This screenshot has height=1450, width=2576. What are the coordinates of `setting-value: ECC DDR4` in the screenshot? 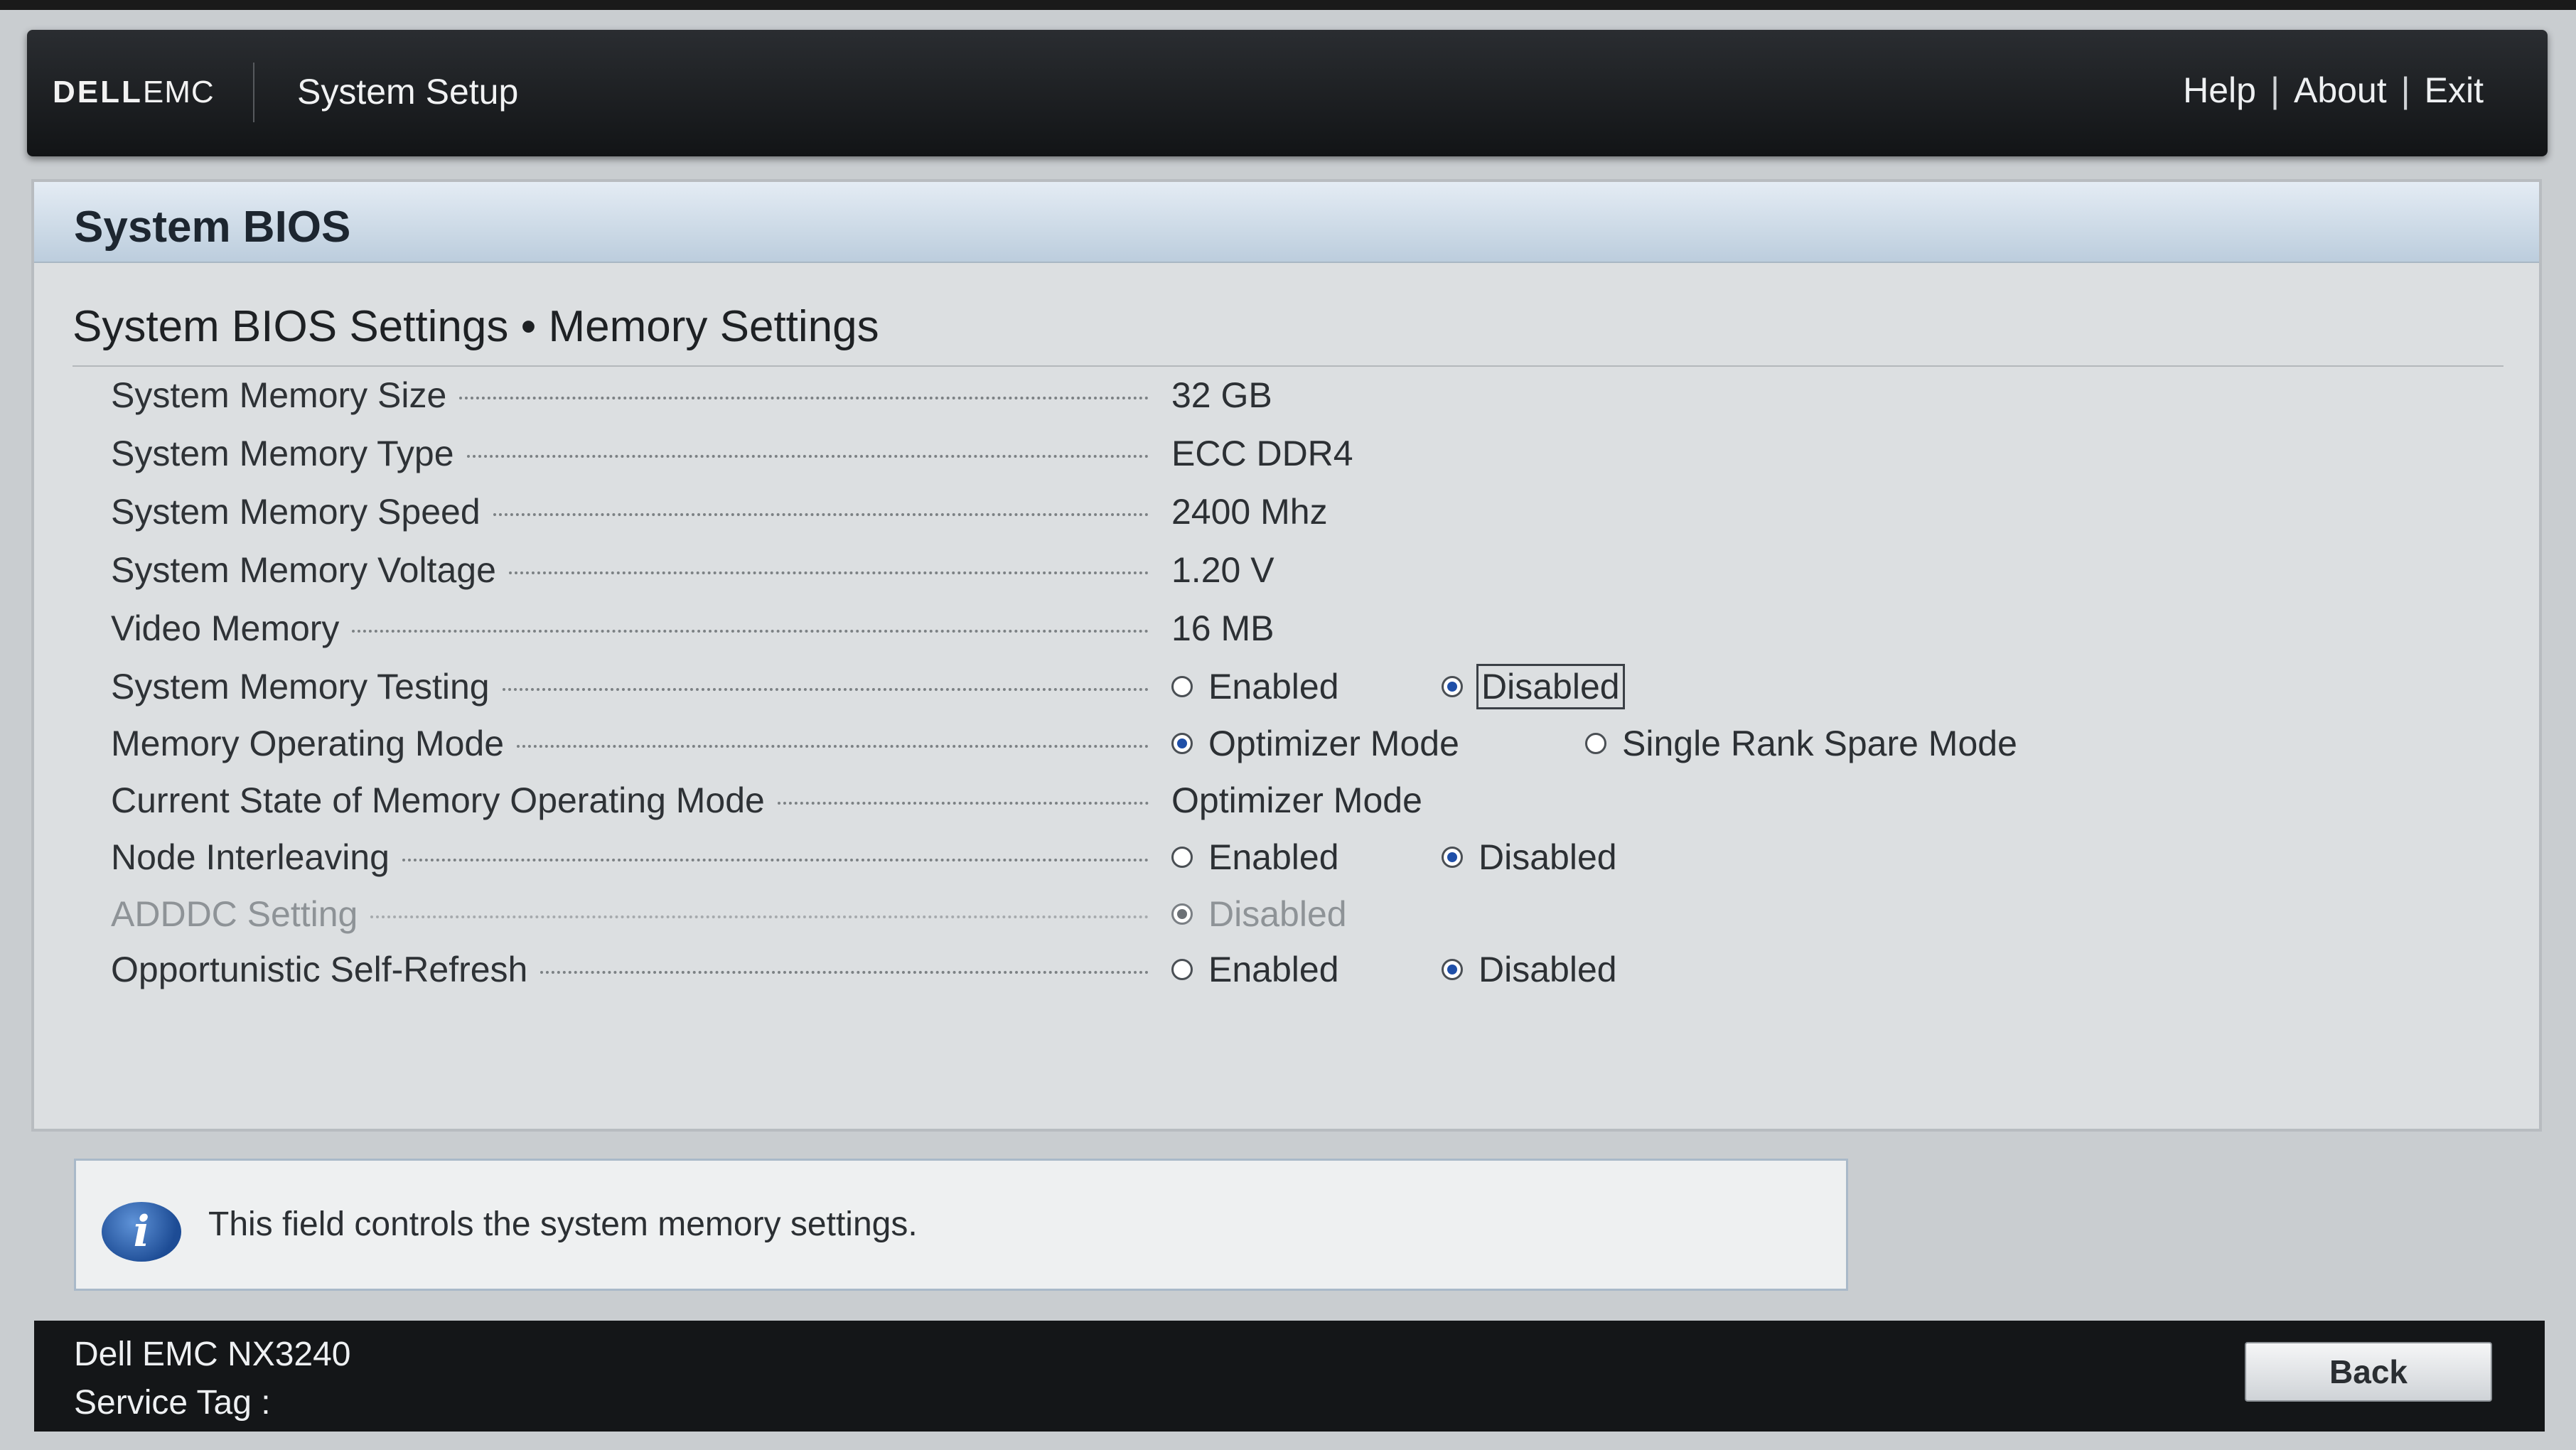 It's located at (1262, 453).